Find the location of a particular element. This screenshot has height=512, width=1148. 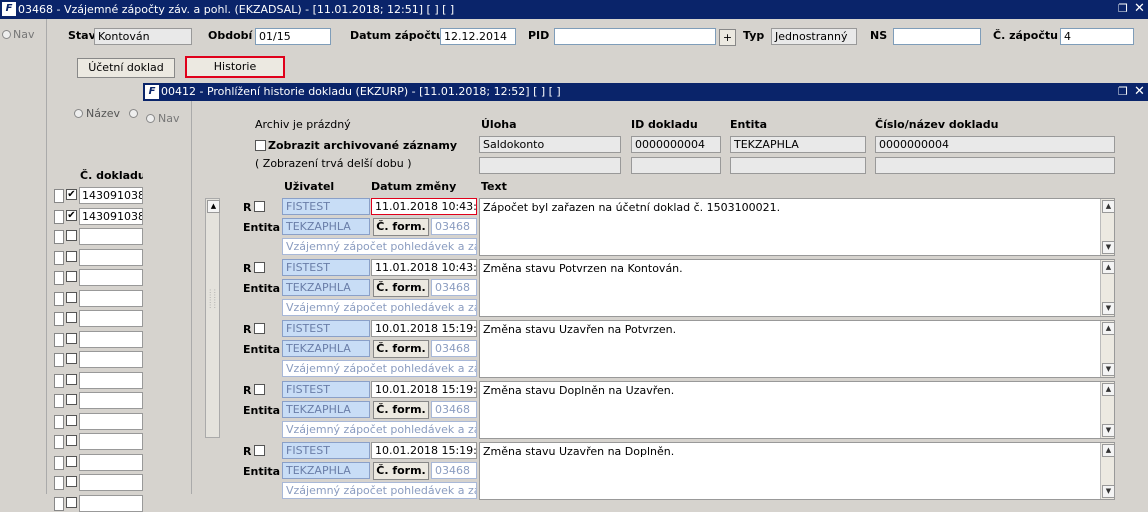

cislo-dokladu-cell: 1430910388 is located at coordinates (111, 216).